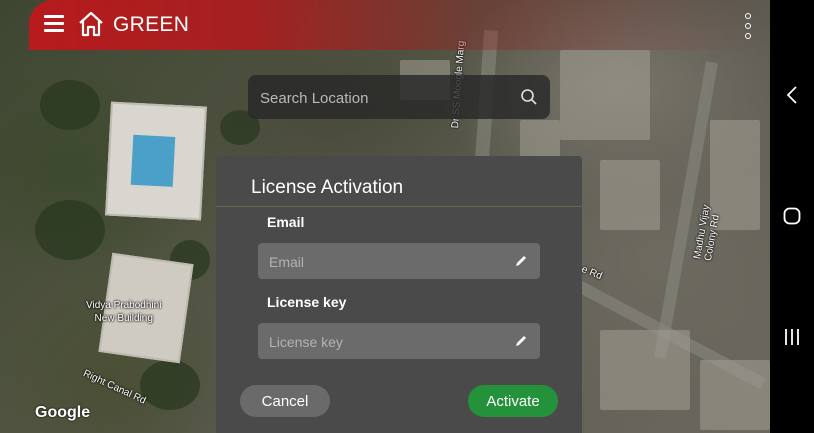  I want to click on home-nav-icon, so click(792, 216).